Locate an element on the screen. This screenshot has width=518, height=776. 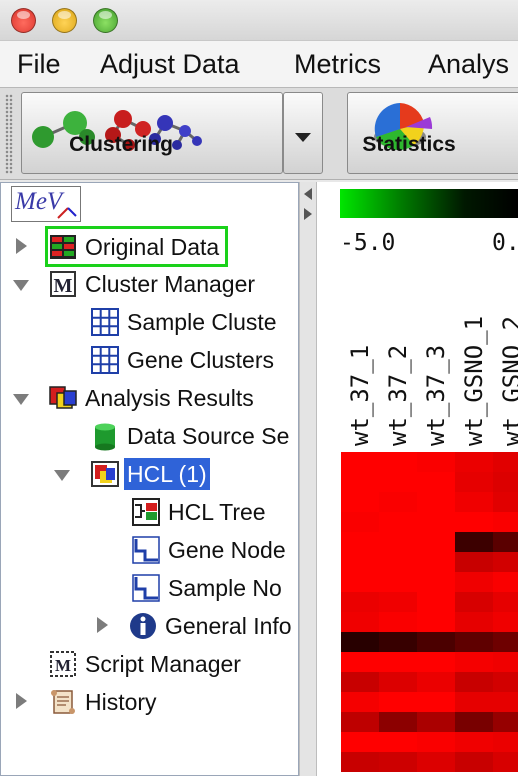
toolbar-grip is located at coordinates (9, 134).